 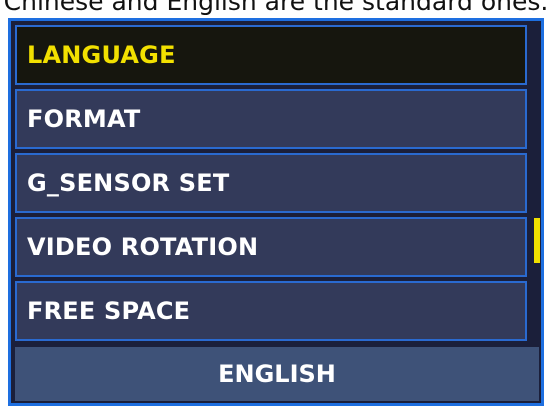 I want to click on menu-item-label: VIDEO ROTATION, so click(x=143, y=247).